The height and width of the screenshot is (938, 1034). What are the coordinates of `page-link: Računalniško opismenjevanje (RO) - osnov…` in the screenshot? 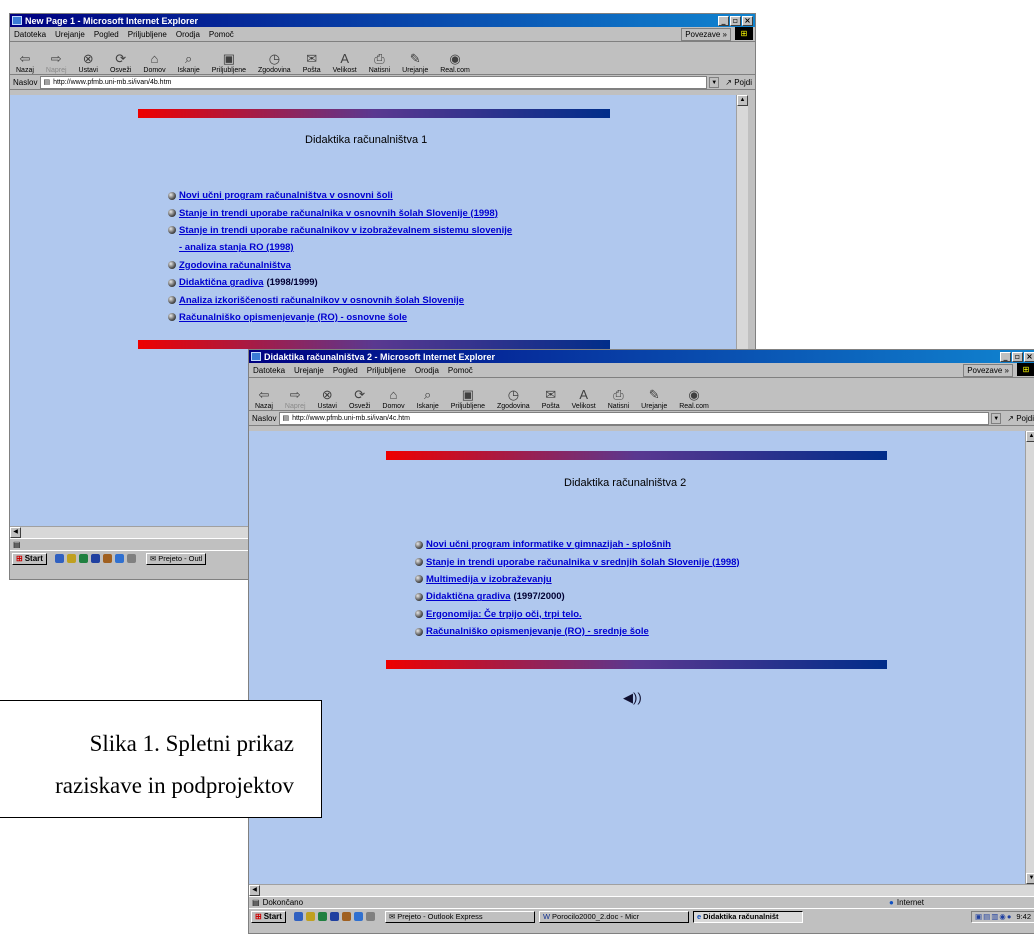 It's located at (293, 317).